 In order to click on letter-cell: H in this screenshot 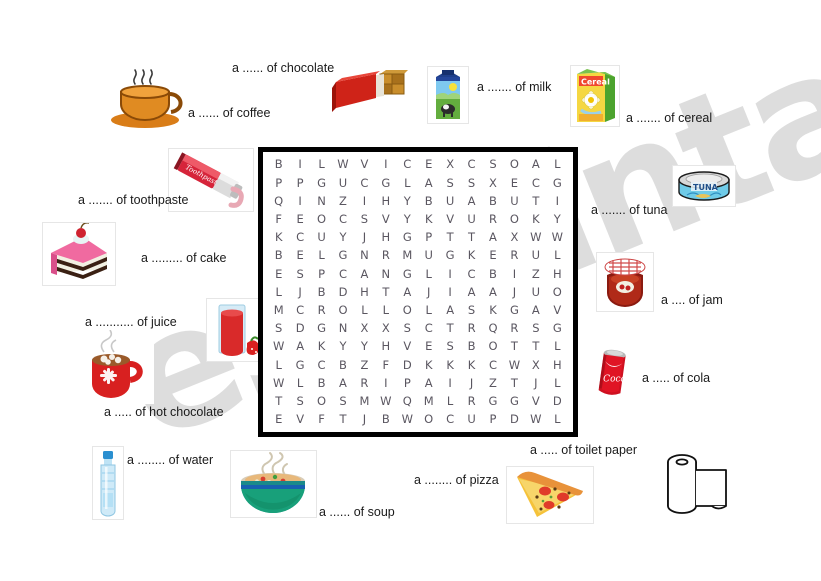, I will do `click(364, 292)`.